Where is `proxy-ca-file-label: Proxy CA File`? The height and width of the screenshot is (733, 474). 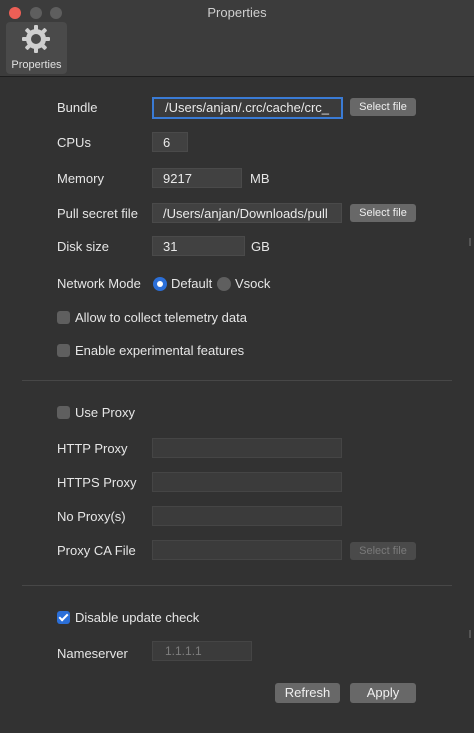
proxy-ca-file-label: Proxy CA File is located at coordinates (96, 550).